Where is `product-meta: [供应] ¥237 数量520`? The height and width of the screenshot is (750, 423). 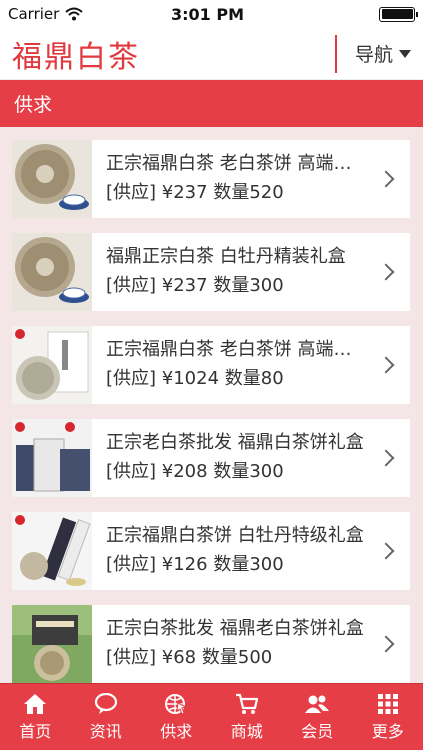
product-meta: [供应] ¥237 数量520 is located at coordinates (243, 193).